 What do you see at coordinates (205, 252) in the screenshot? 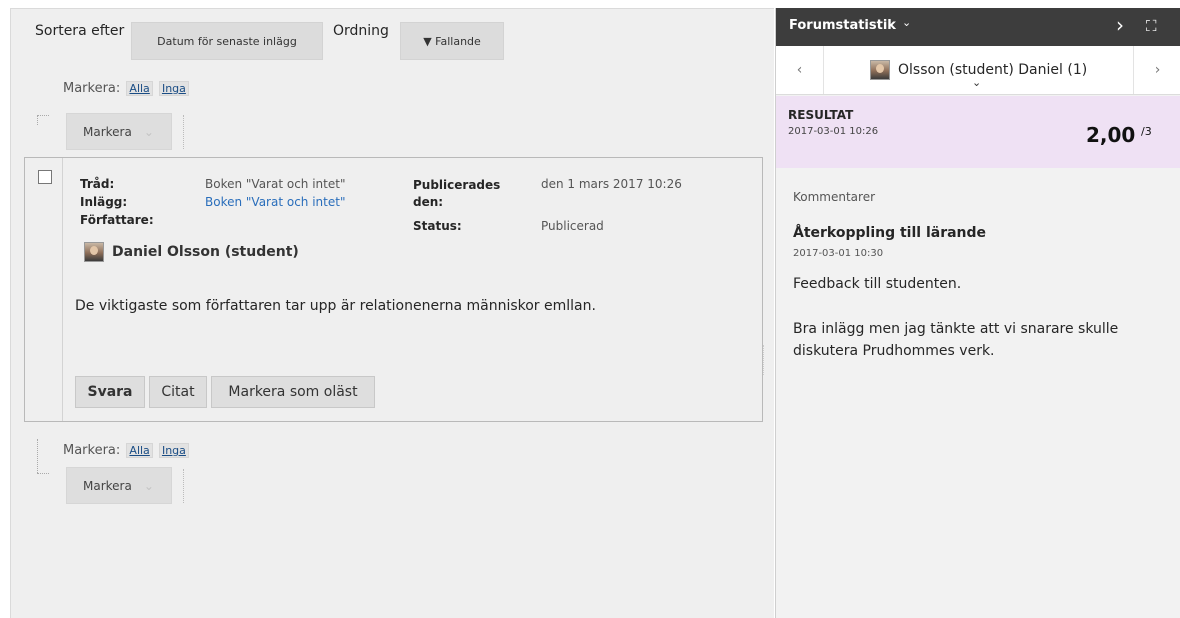
I see `author-name: Daniel Olsson (student)` at bounding box center [205, 252].